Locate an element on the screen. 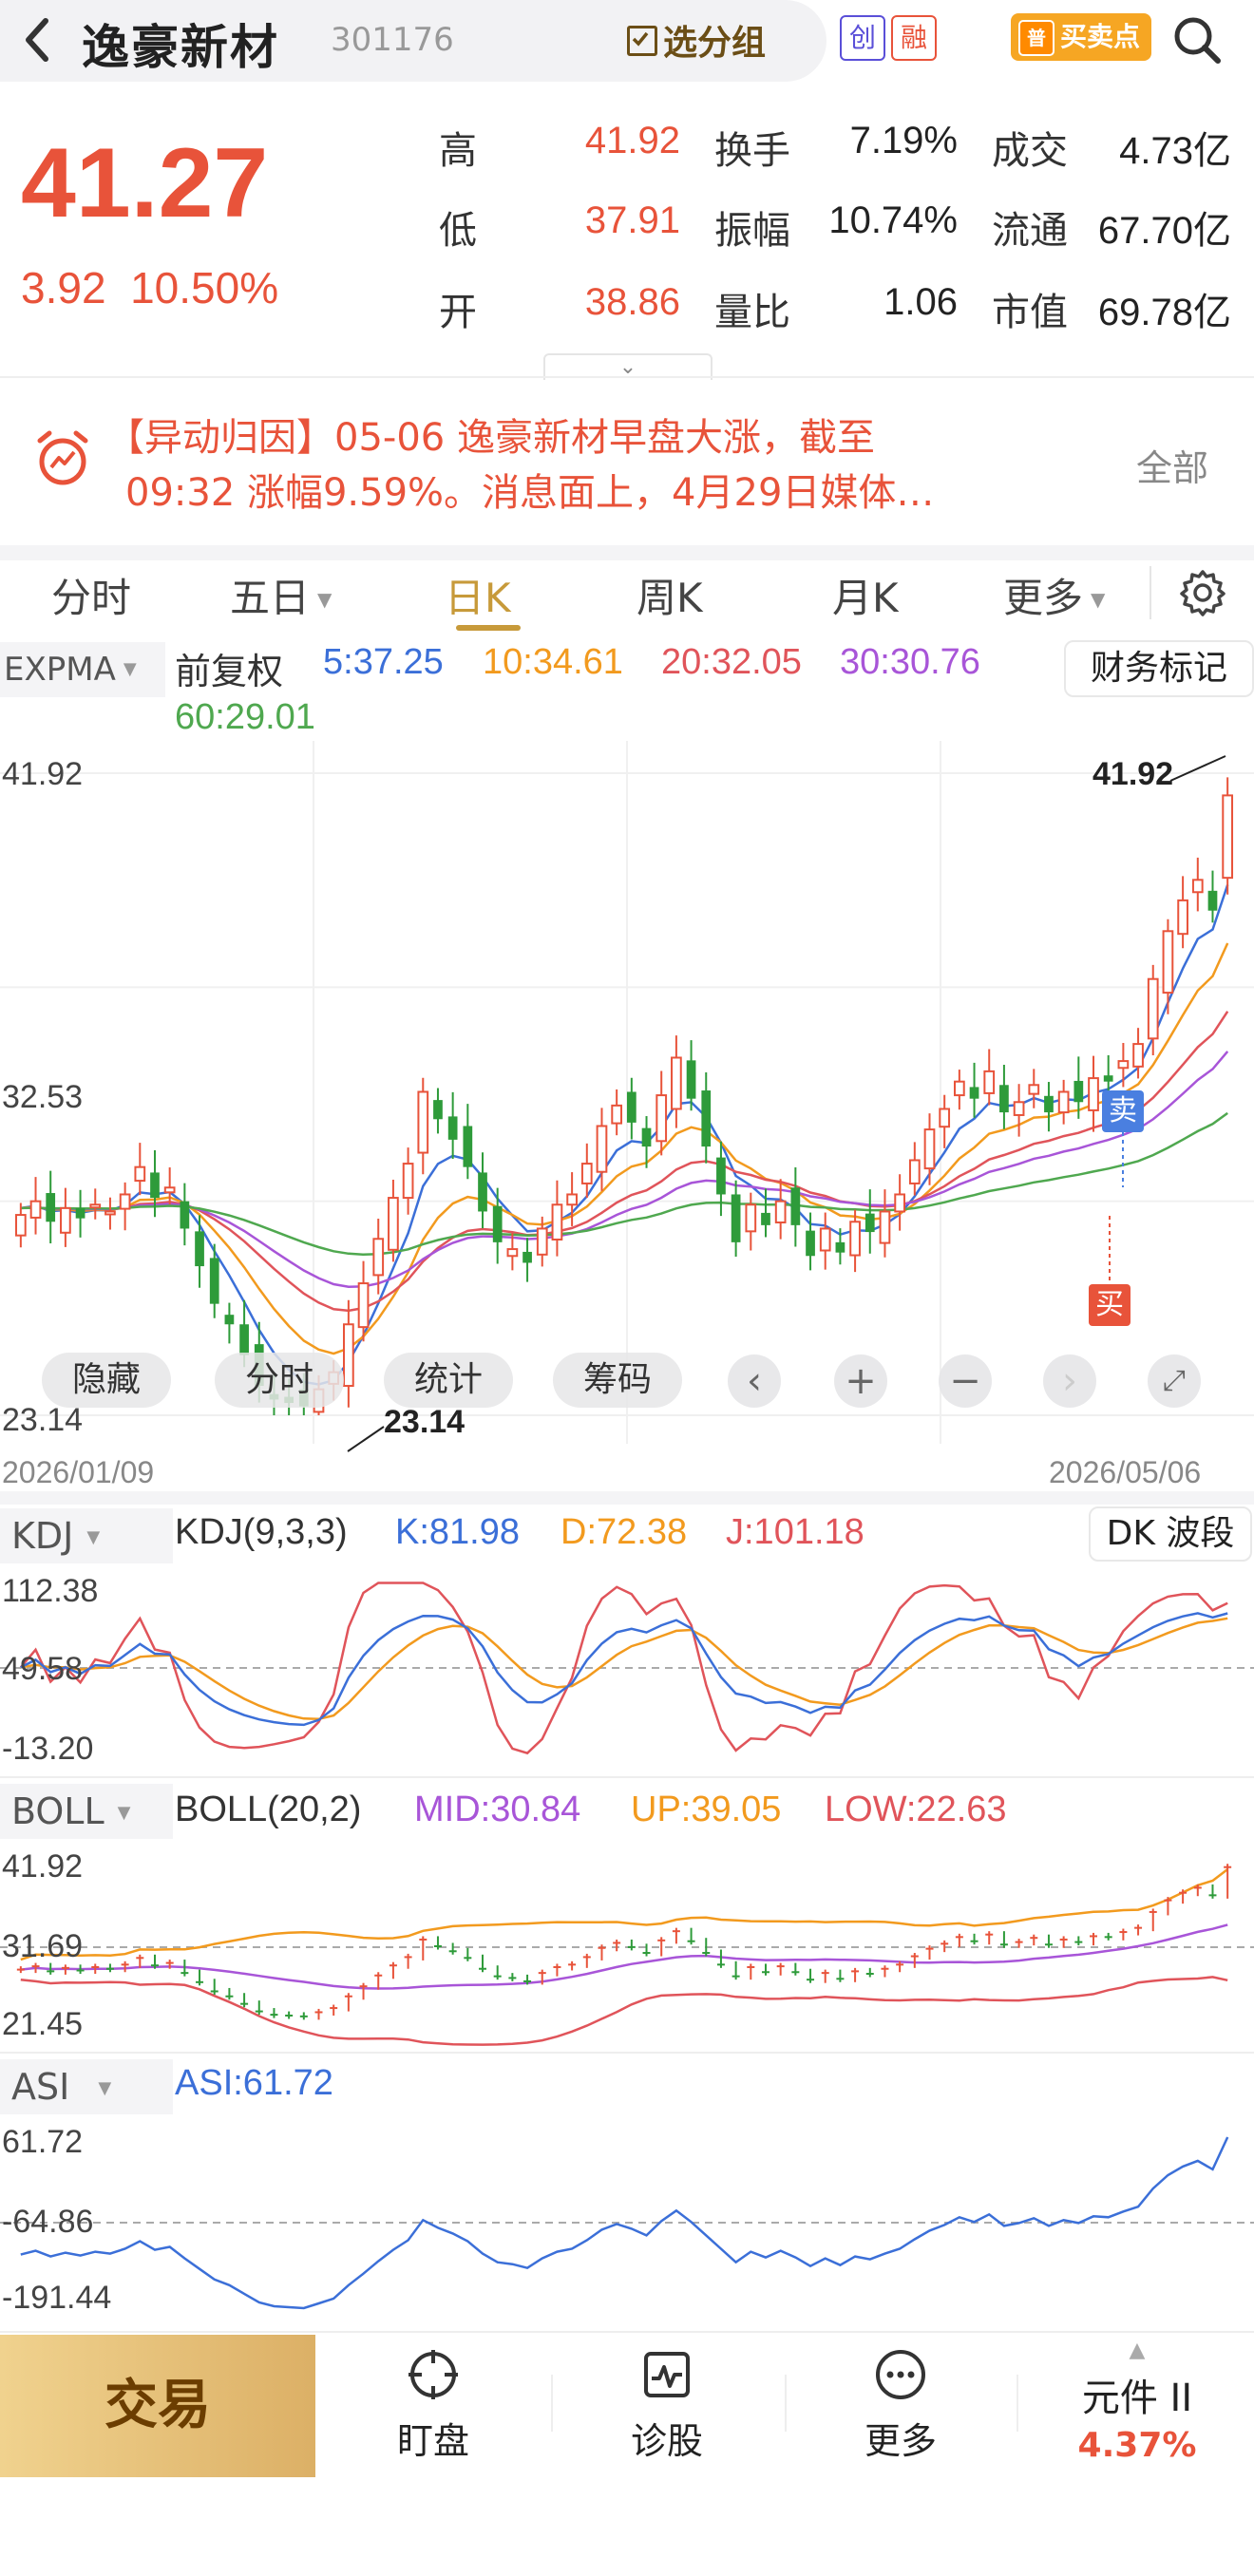 The width and height of the screenshot is (1254, 2576). asi-selector: ASI ▼ is located at coordinates (86, 2086).